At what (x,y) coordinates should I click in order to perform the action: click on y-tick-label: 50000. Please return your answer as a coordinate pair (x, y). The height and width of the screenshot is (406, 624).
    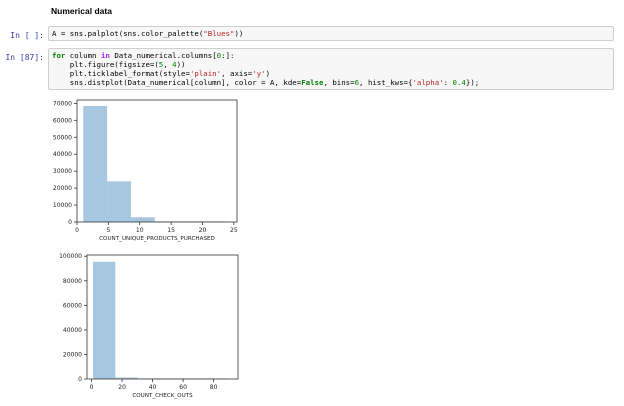
    Looking at the image, I should click on (62, 137).